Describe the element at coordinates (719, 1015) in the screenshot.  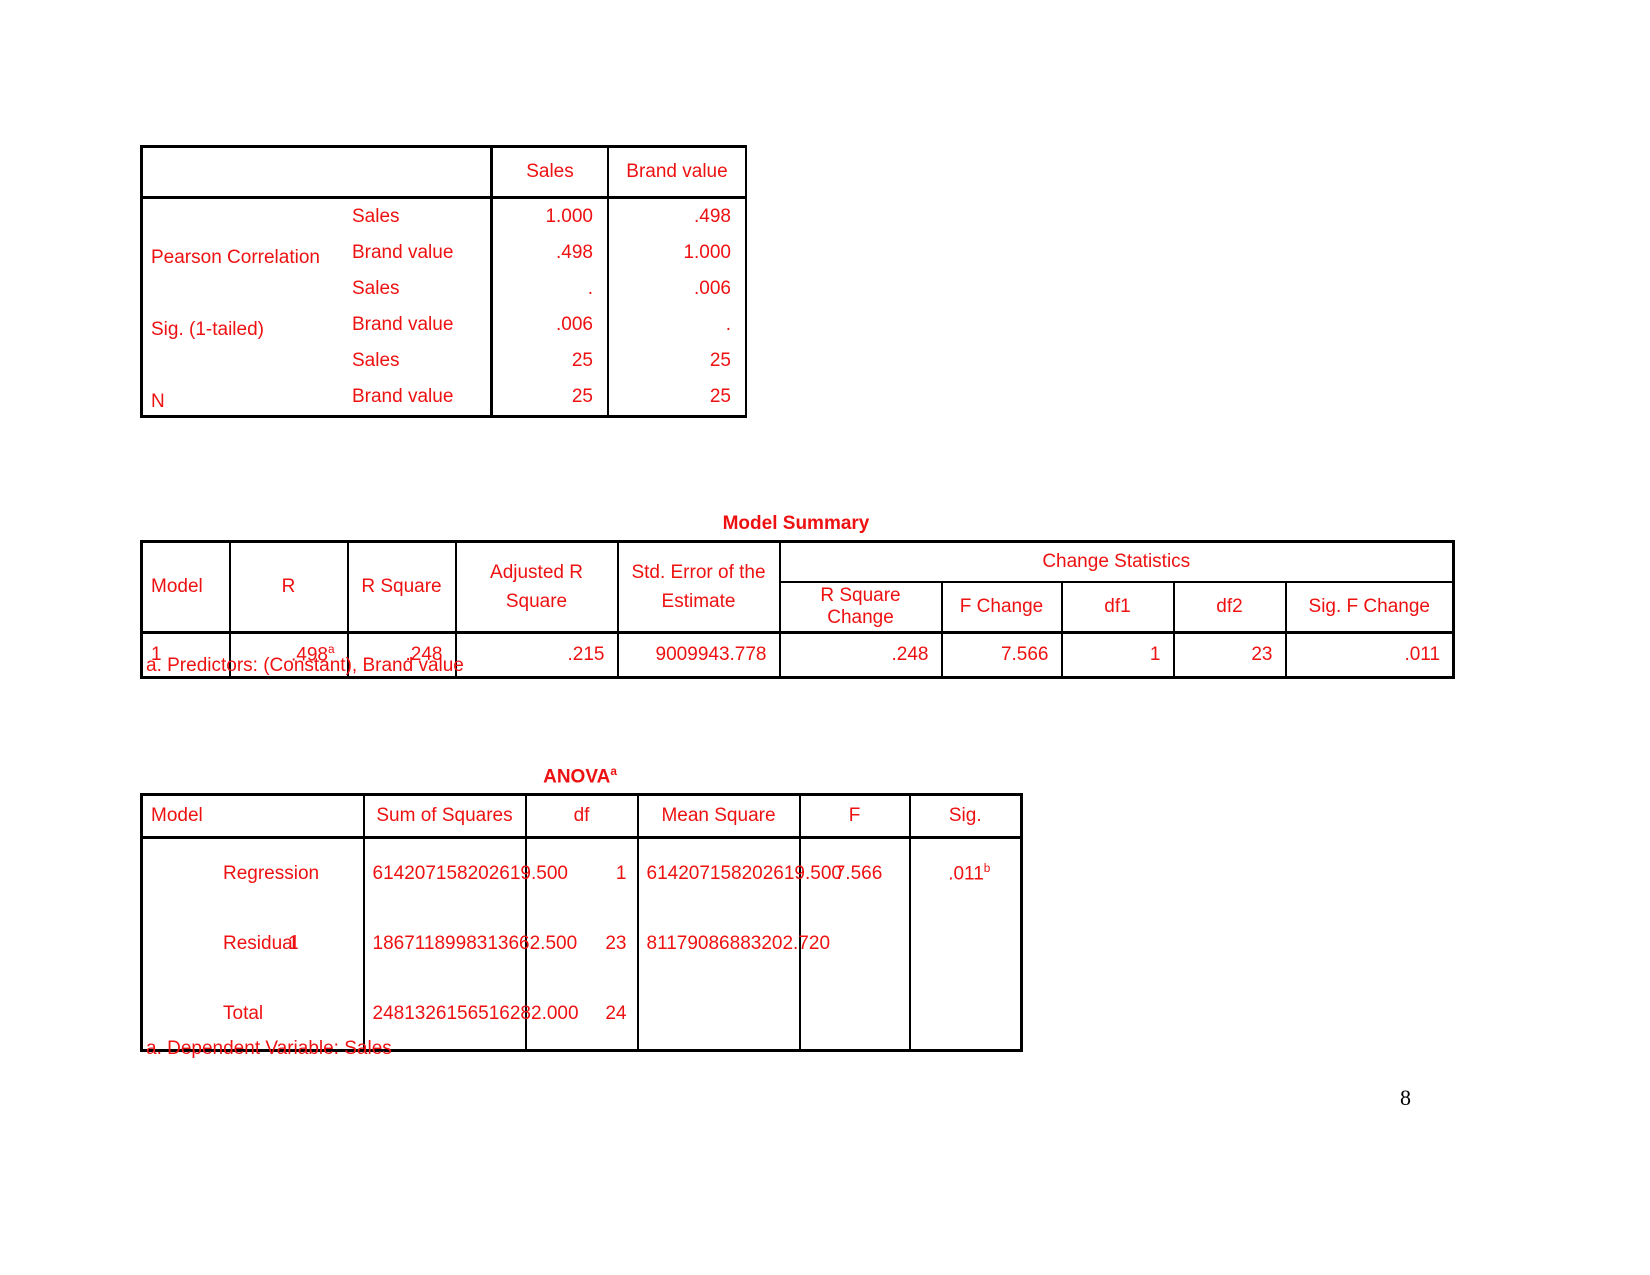
I see `anova-mean-square-total` at that location.